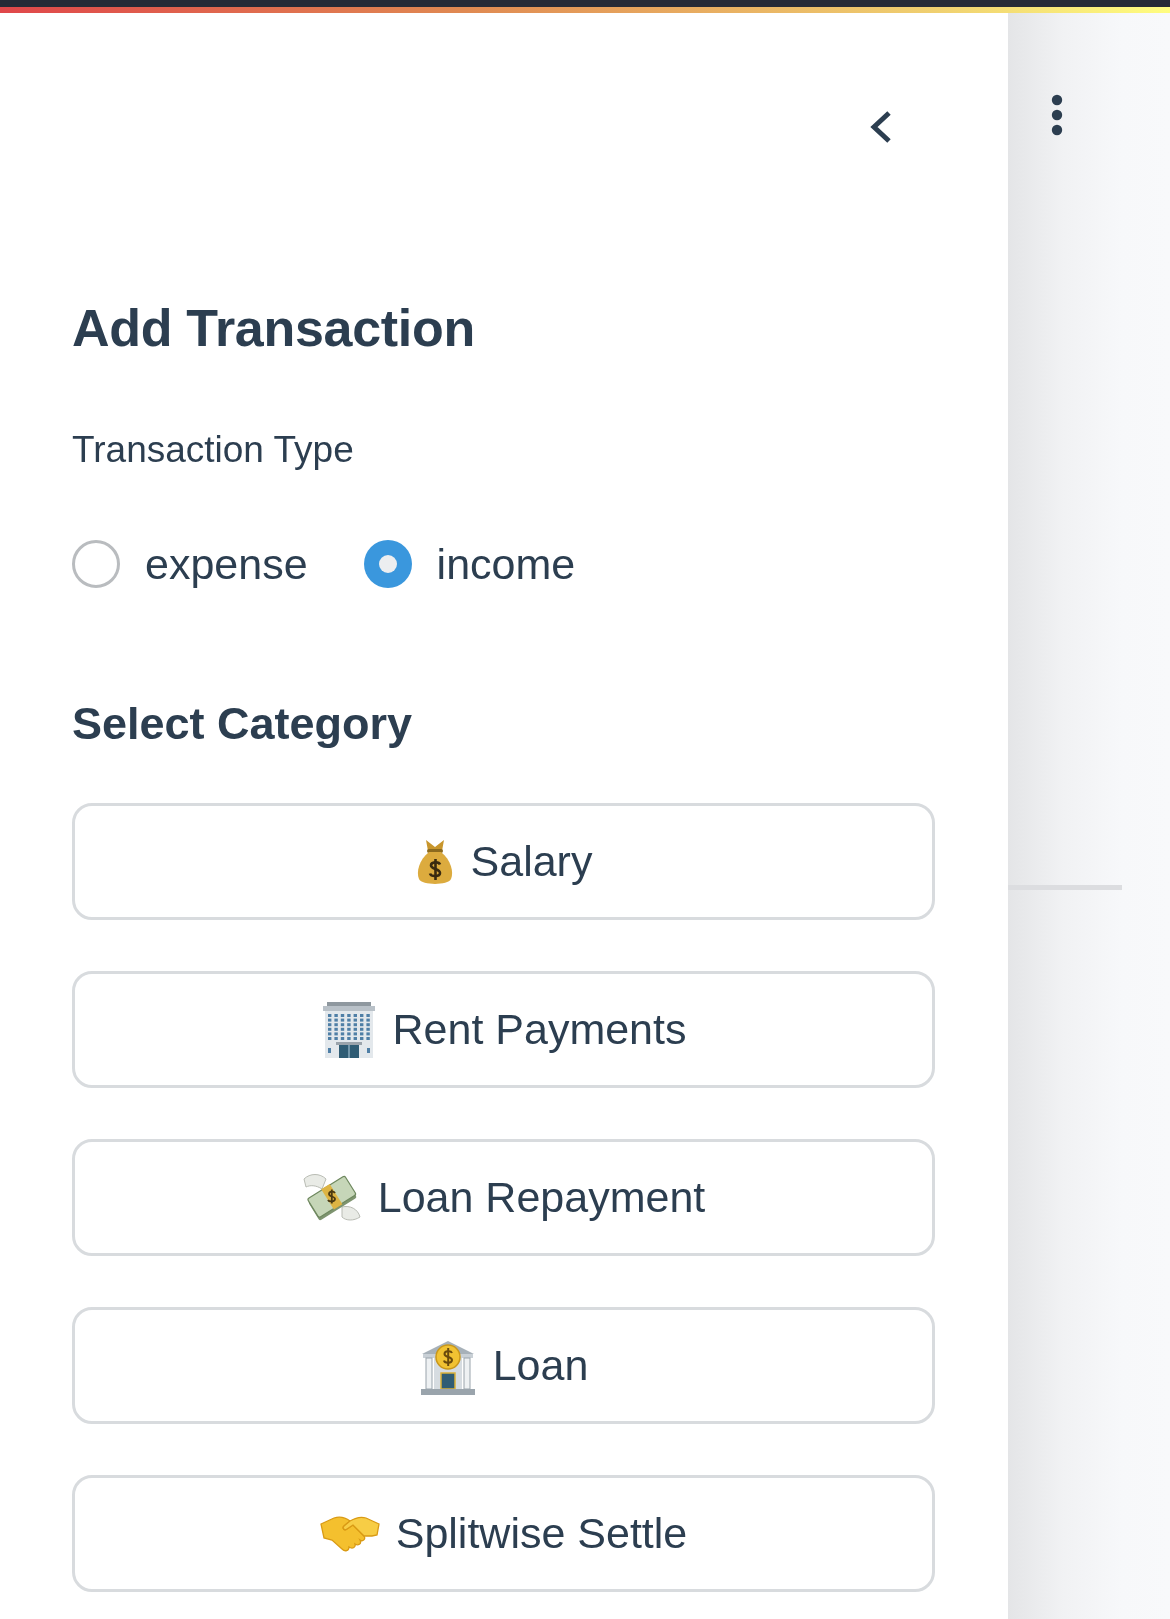 The image size is (1170, 1619). Describe the element at coordinates (503, 1533) in the screenshot. I see `category-button: Splitwise Settle` at that location.